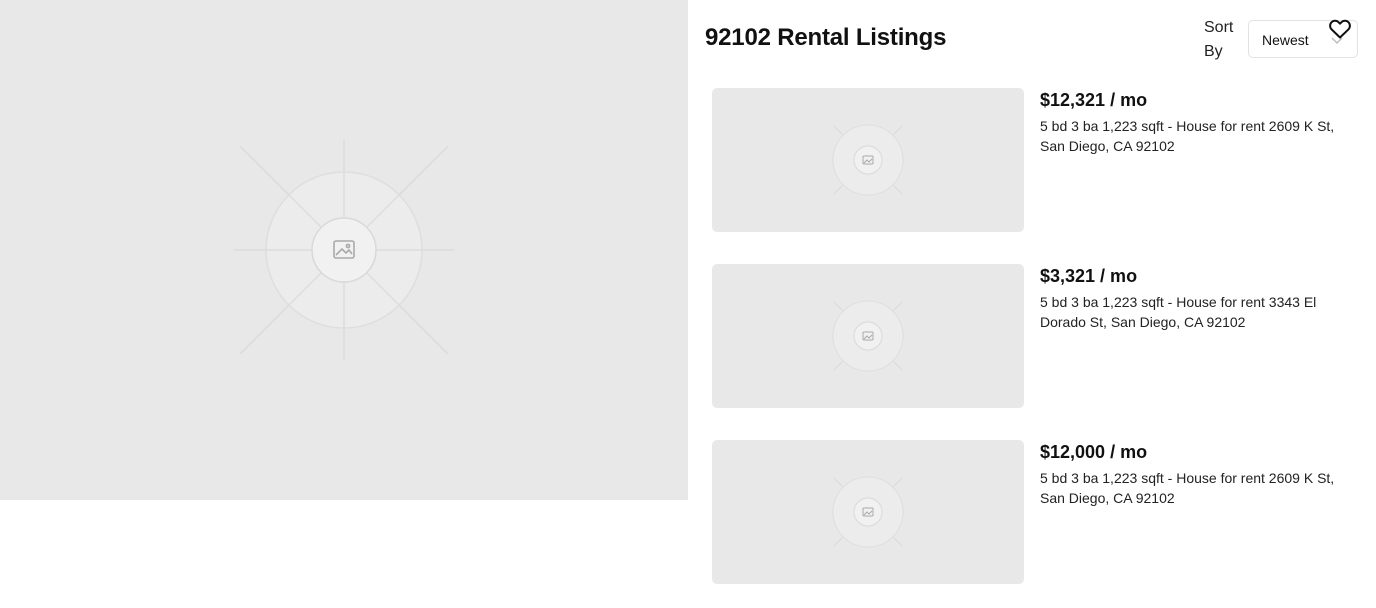 This screenshot has width=1376, height=608. Describe the element at coordinates (1094, 100) in the screenshot. I see `listing-price: $12,321 / mo` at that location.